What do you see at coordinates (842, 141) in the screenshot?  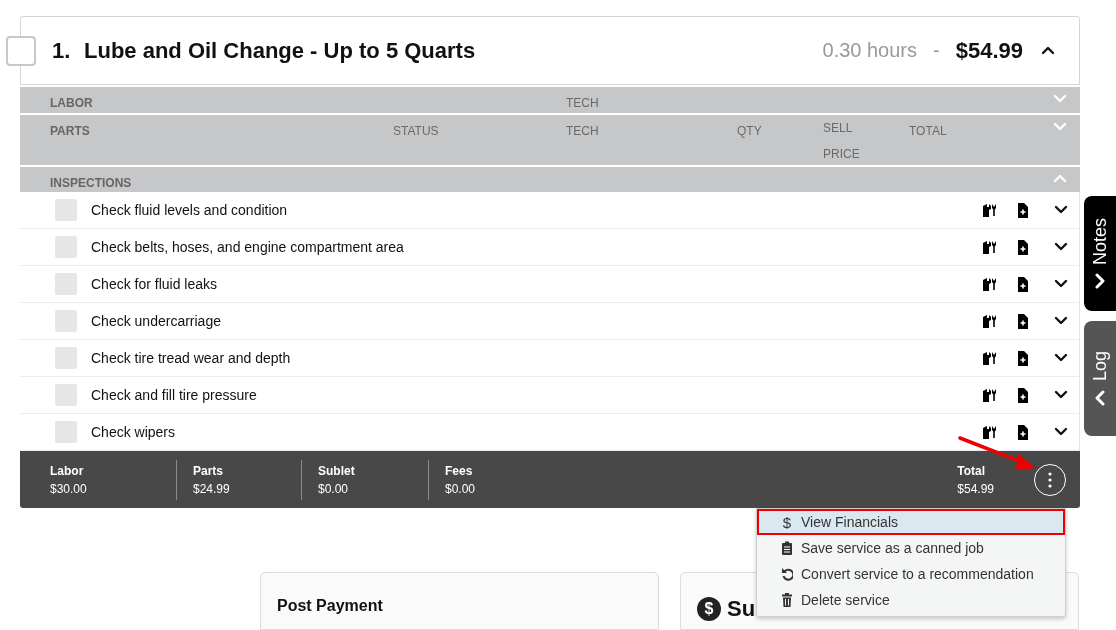 I see `column-header: SELL PRICE` at bounding box center [842, 141].